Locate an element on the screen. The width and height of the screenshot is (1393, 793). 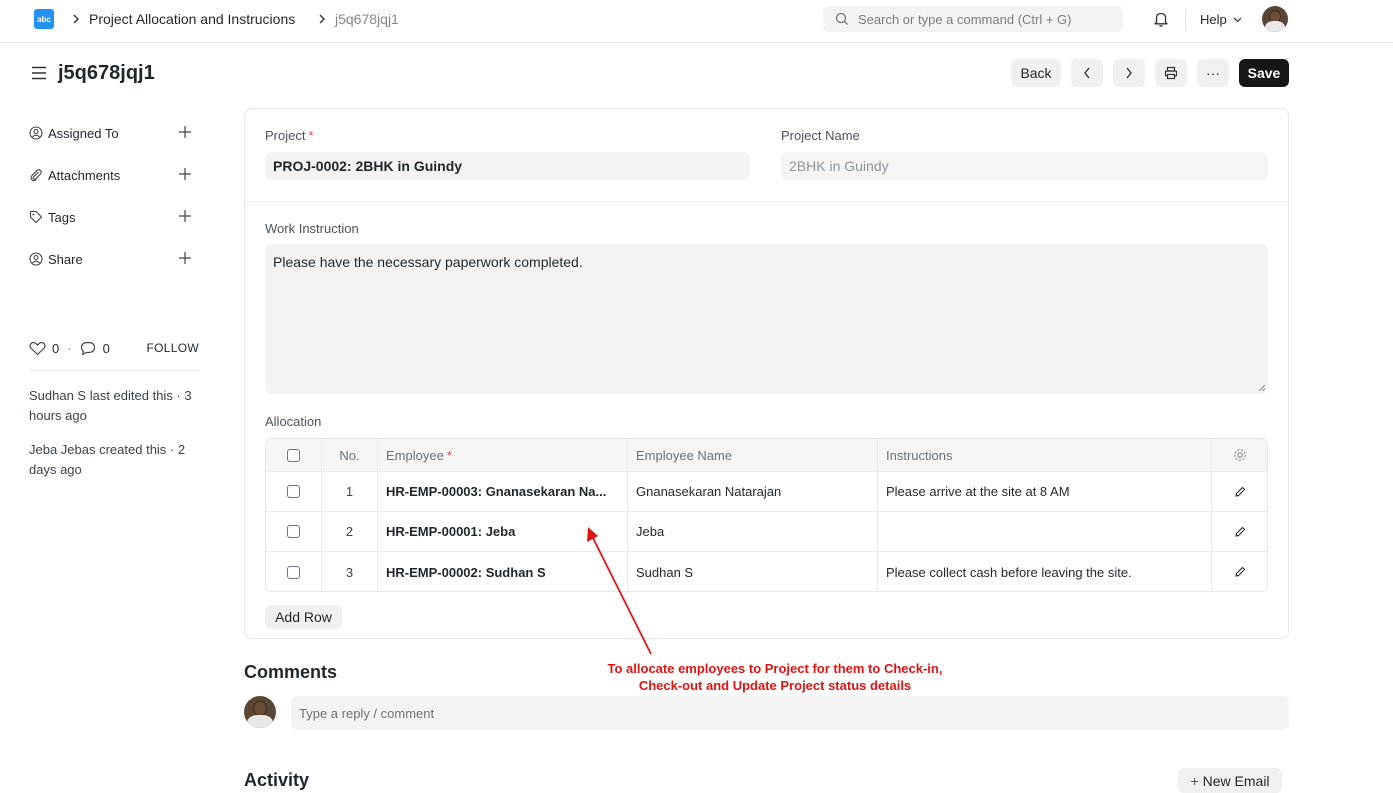
comments-title: Comments is located at coordinates (291, 672).